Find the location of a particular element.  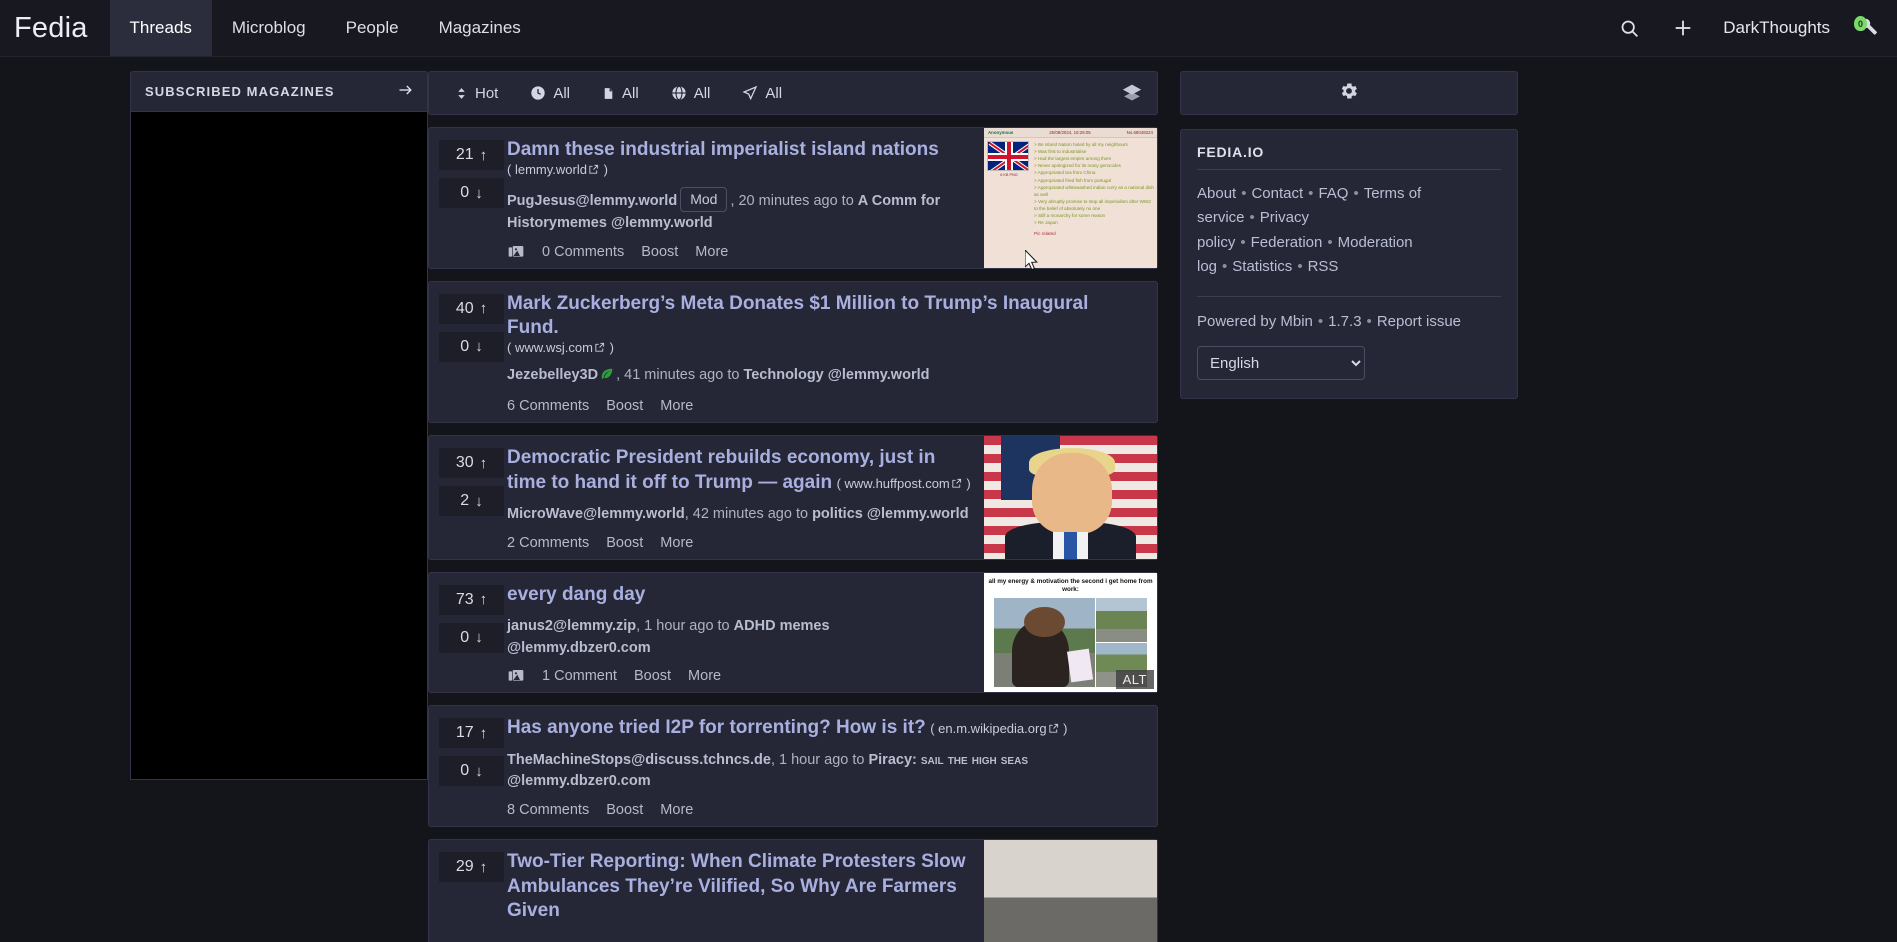

post-title: every dang day is located at coordinates (576, 594).